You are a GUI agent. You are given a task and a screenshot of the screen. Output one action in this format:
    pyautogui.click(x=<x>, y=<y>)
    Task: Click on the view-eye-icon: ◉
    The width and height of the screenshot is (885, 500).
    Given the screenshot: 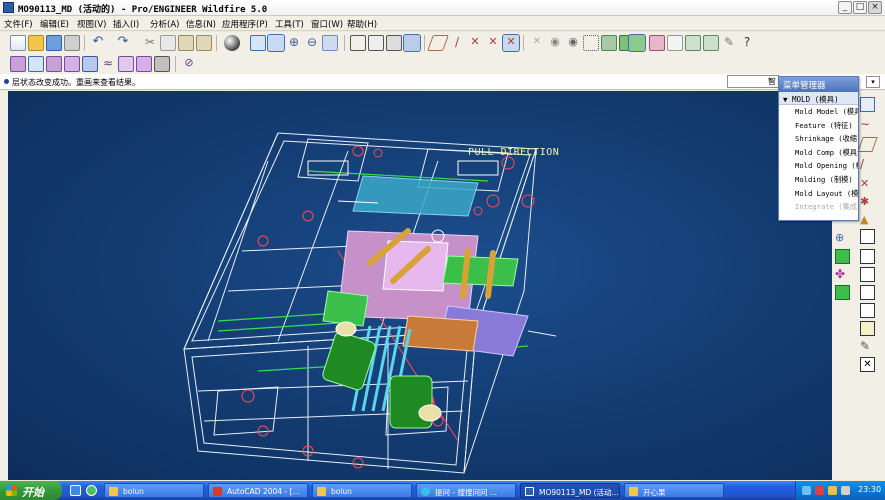 What is the action you would take?
    pyautogui.click(x=573, y=43)
    